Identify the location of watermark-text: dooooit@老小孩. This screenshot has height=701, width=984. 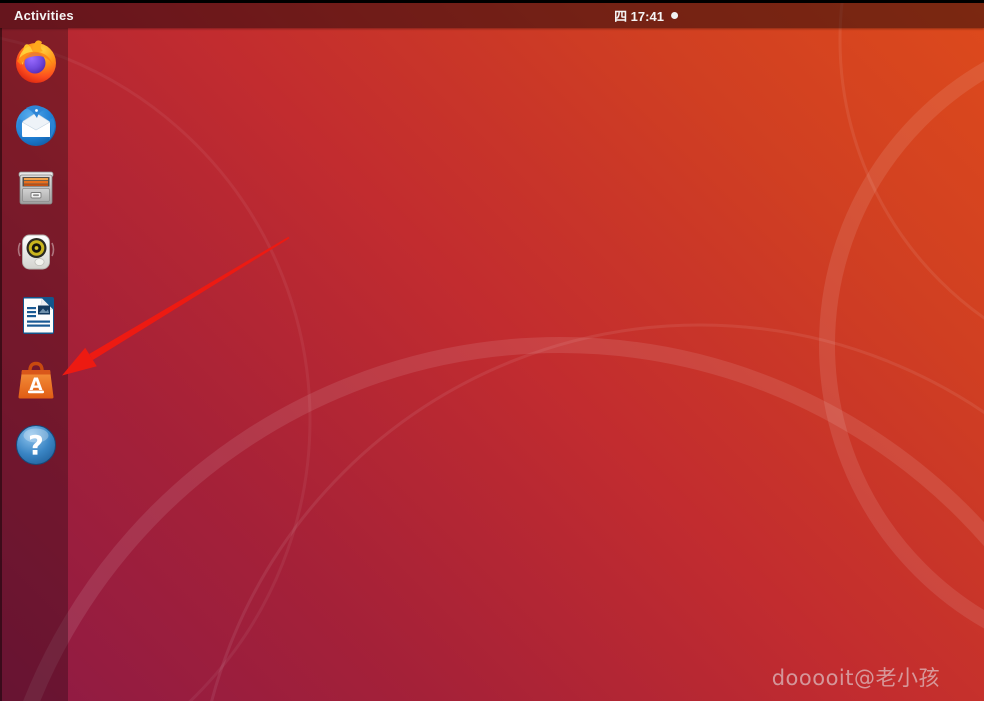
(855, 678).